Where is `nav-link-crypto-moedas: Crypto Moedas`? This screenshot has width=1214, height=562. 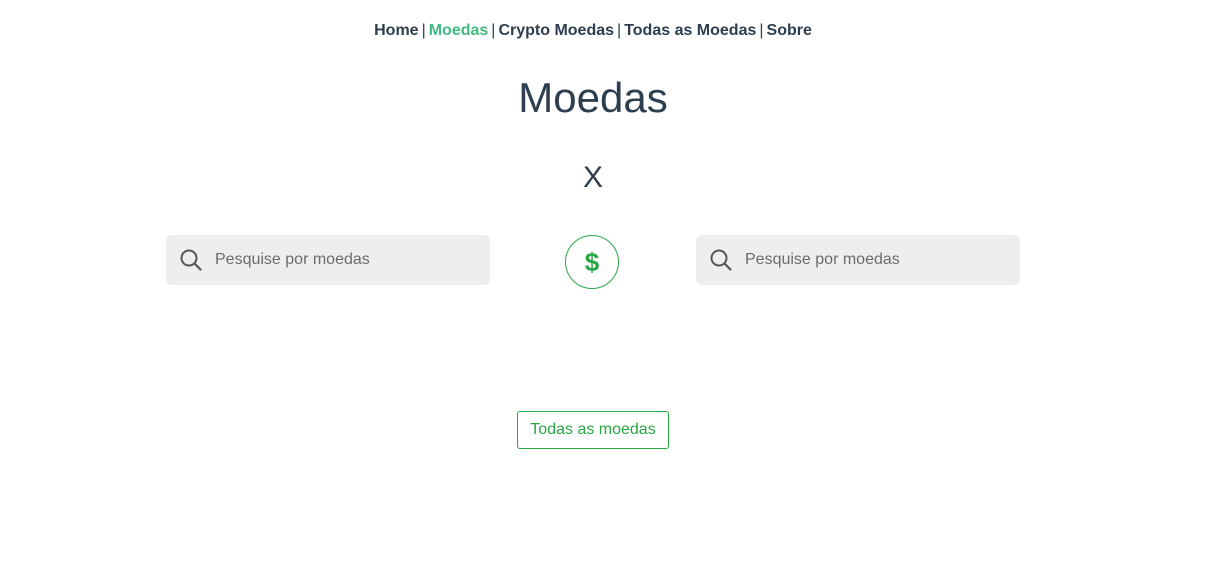 nav-link-crypto-moedas: Crypto Moedas is located at coordinates (556, 30).